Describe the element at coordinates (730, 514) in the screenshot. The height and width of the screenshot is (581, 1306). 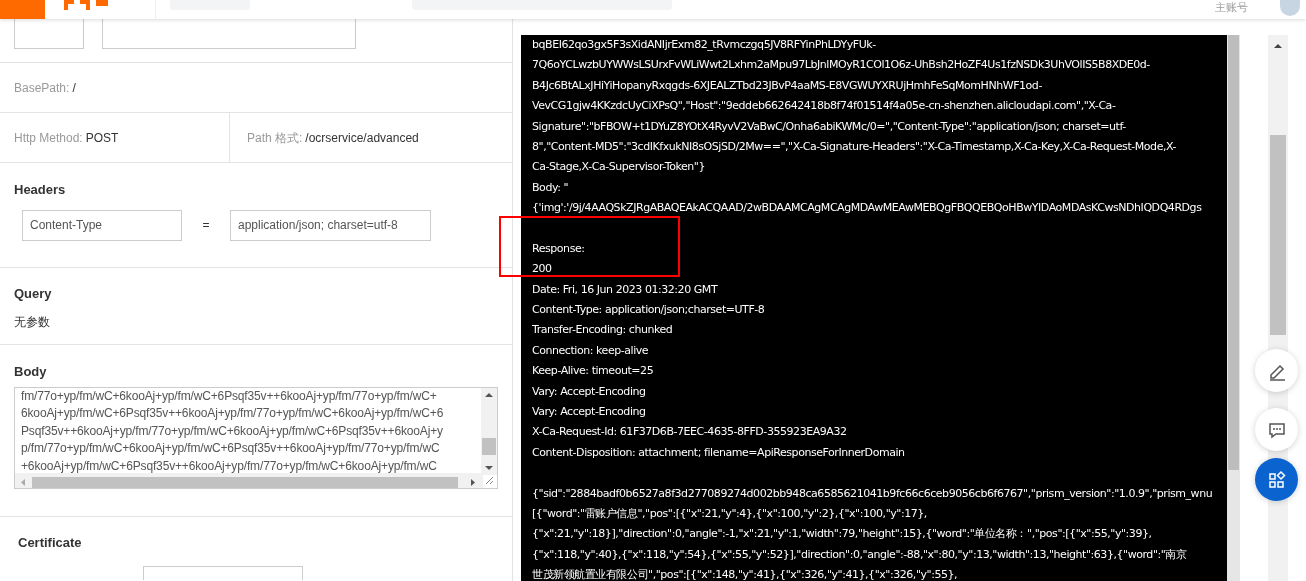
I see `console-line: [{"word":"雷账户信息","pos":[{"x":21,"y":4},{"x":100,"y":2},{"x":100,"y":17},` at that location.